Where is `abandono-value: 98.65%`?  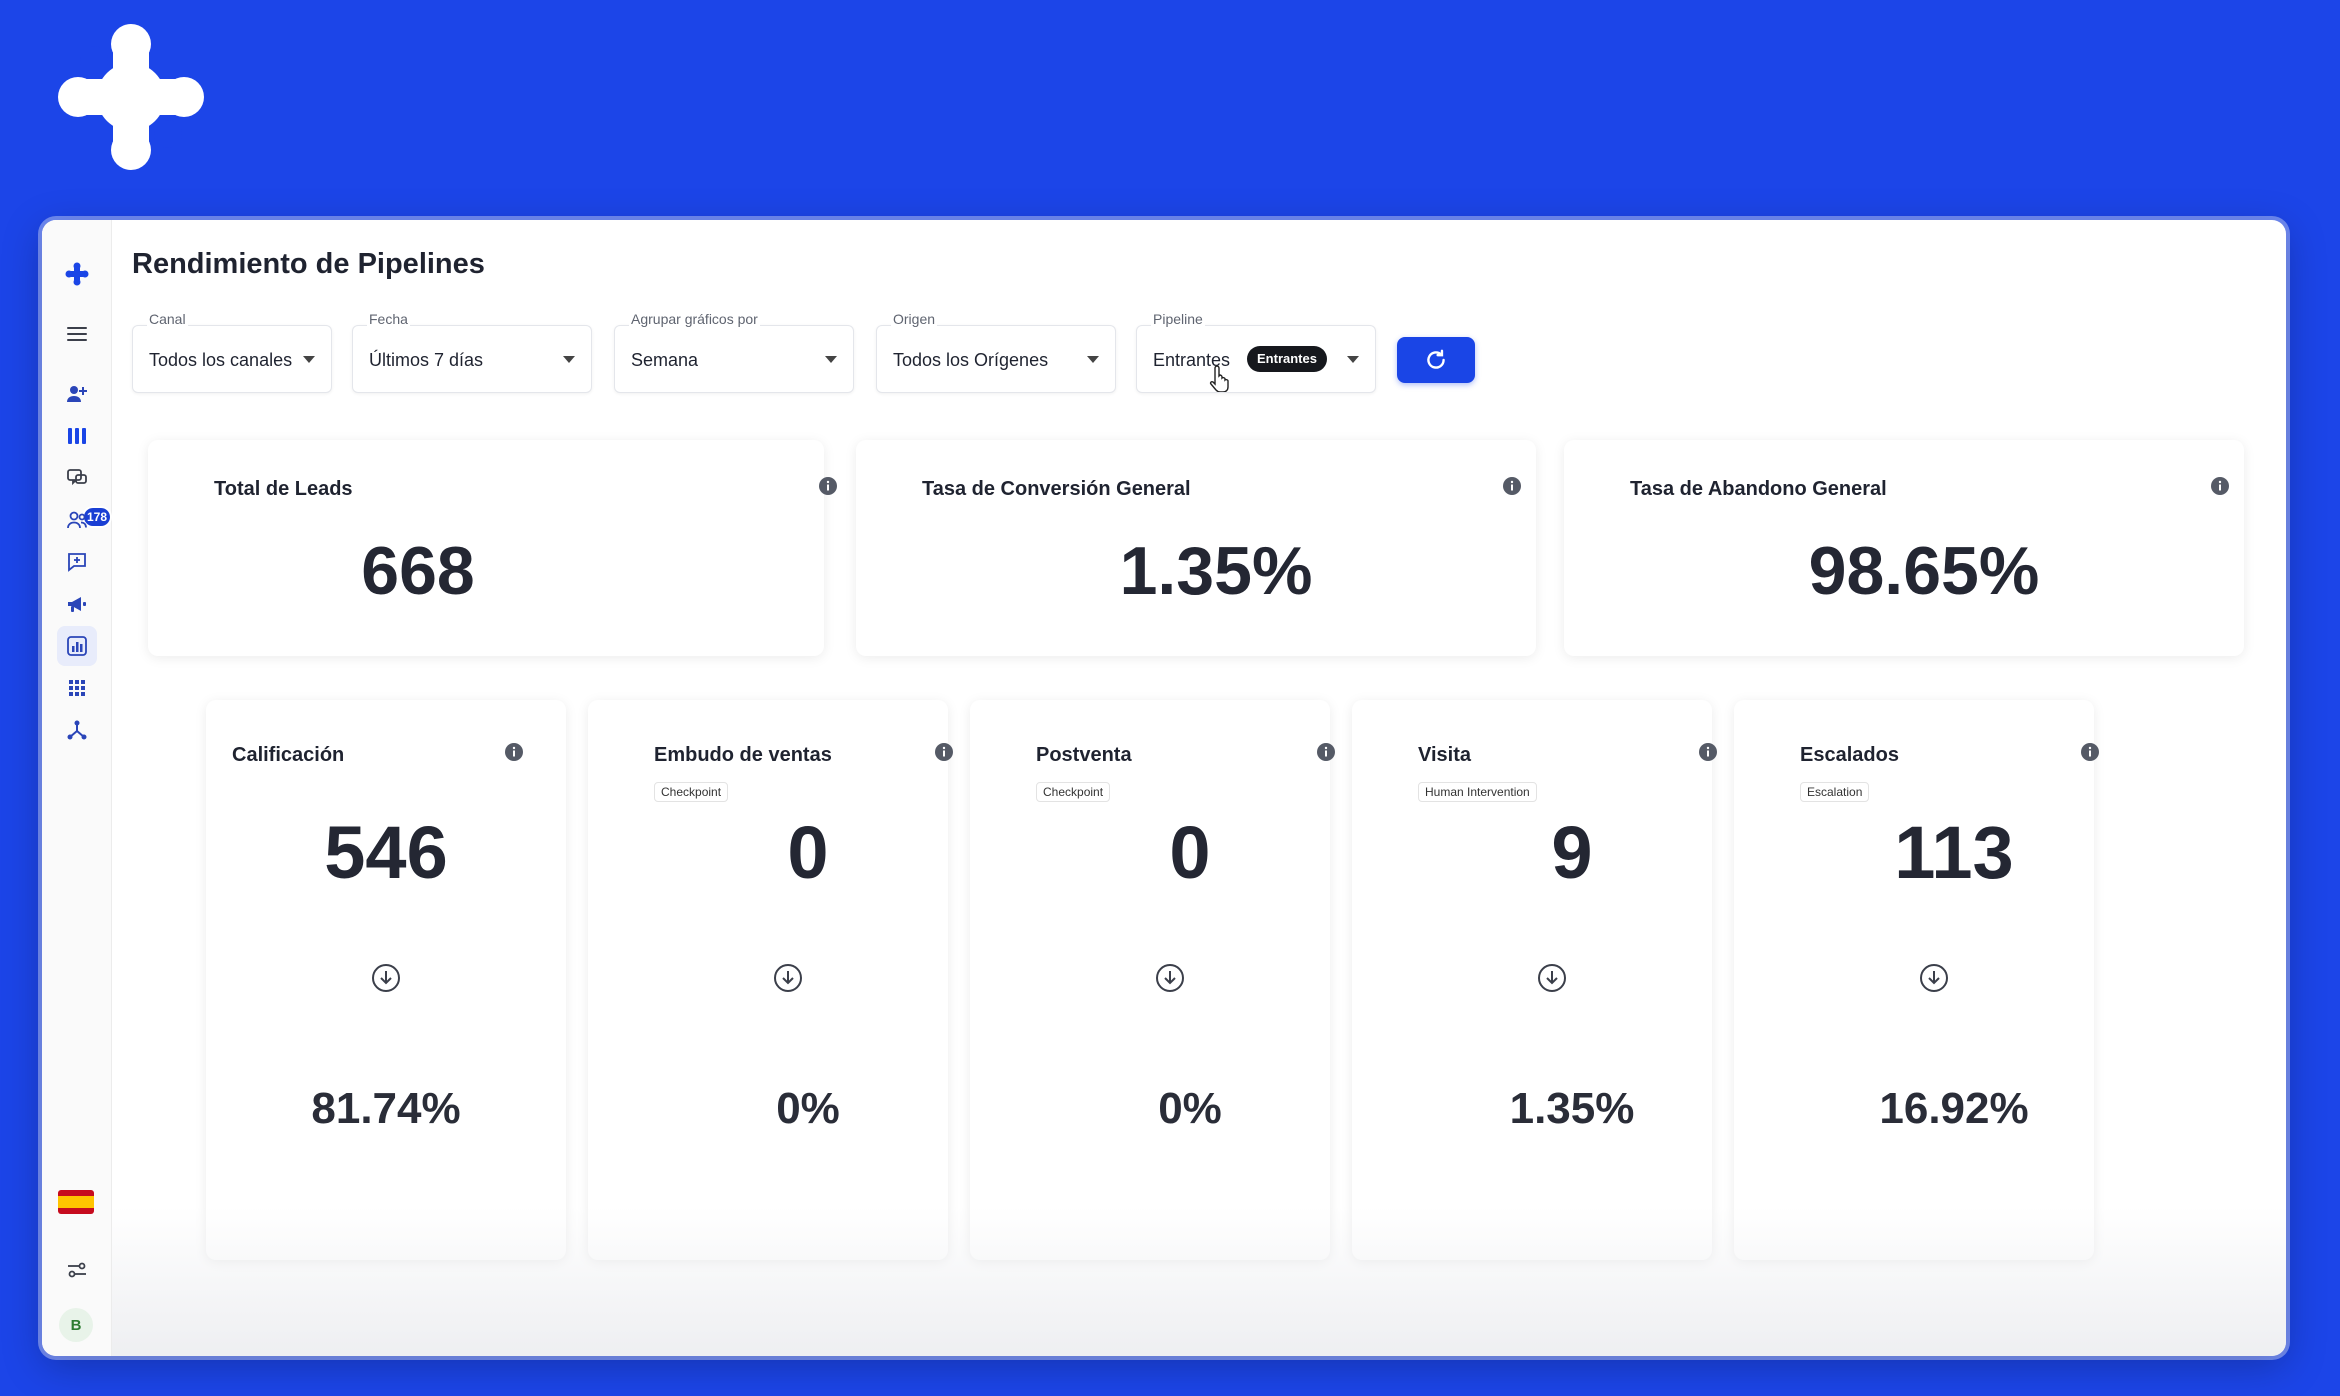
abandono-value: 98.65% is located at coordinates (1924, 571).